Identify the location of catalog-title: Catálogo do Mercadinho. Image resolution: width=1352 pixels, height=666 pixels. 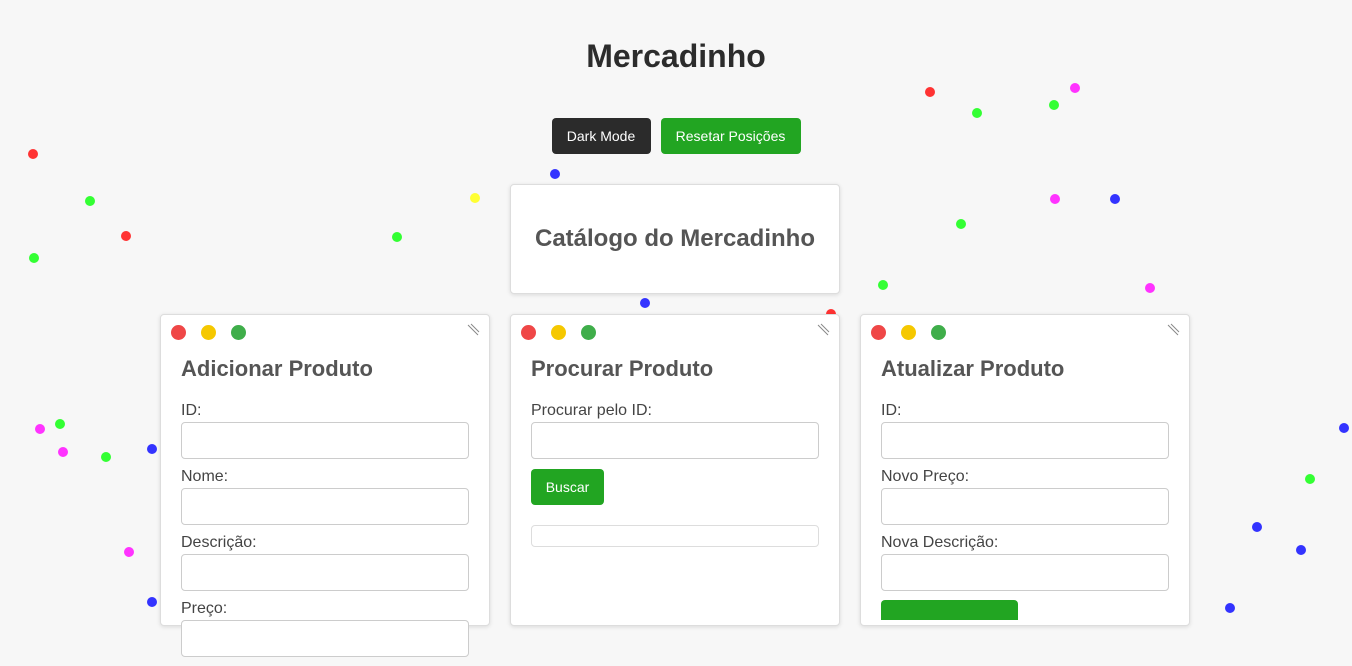
(674, 238).